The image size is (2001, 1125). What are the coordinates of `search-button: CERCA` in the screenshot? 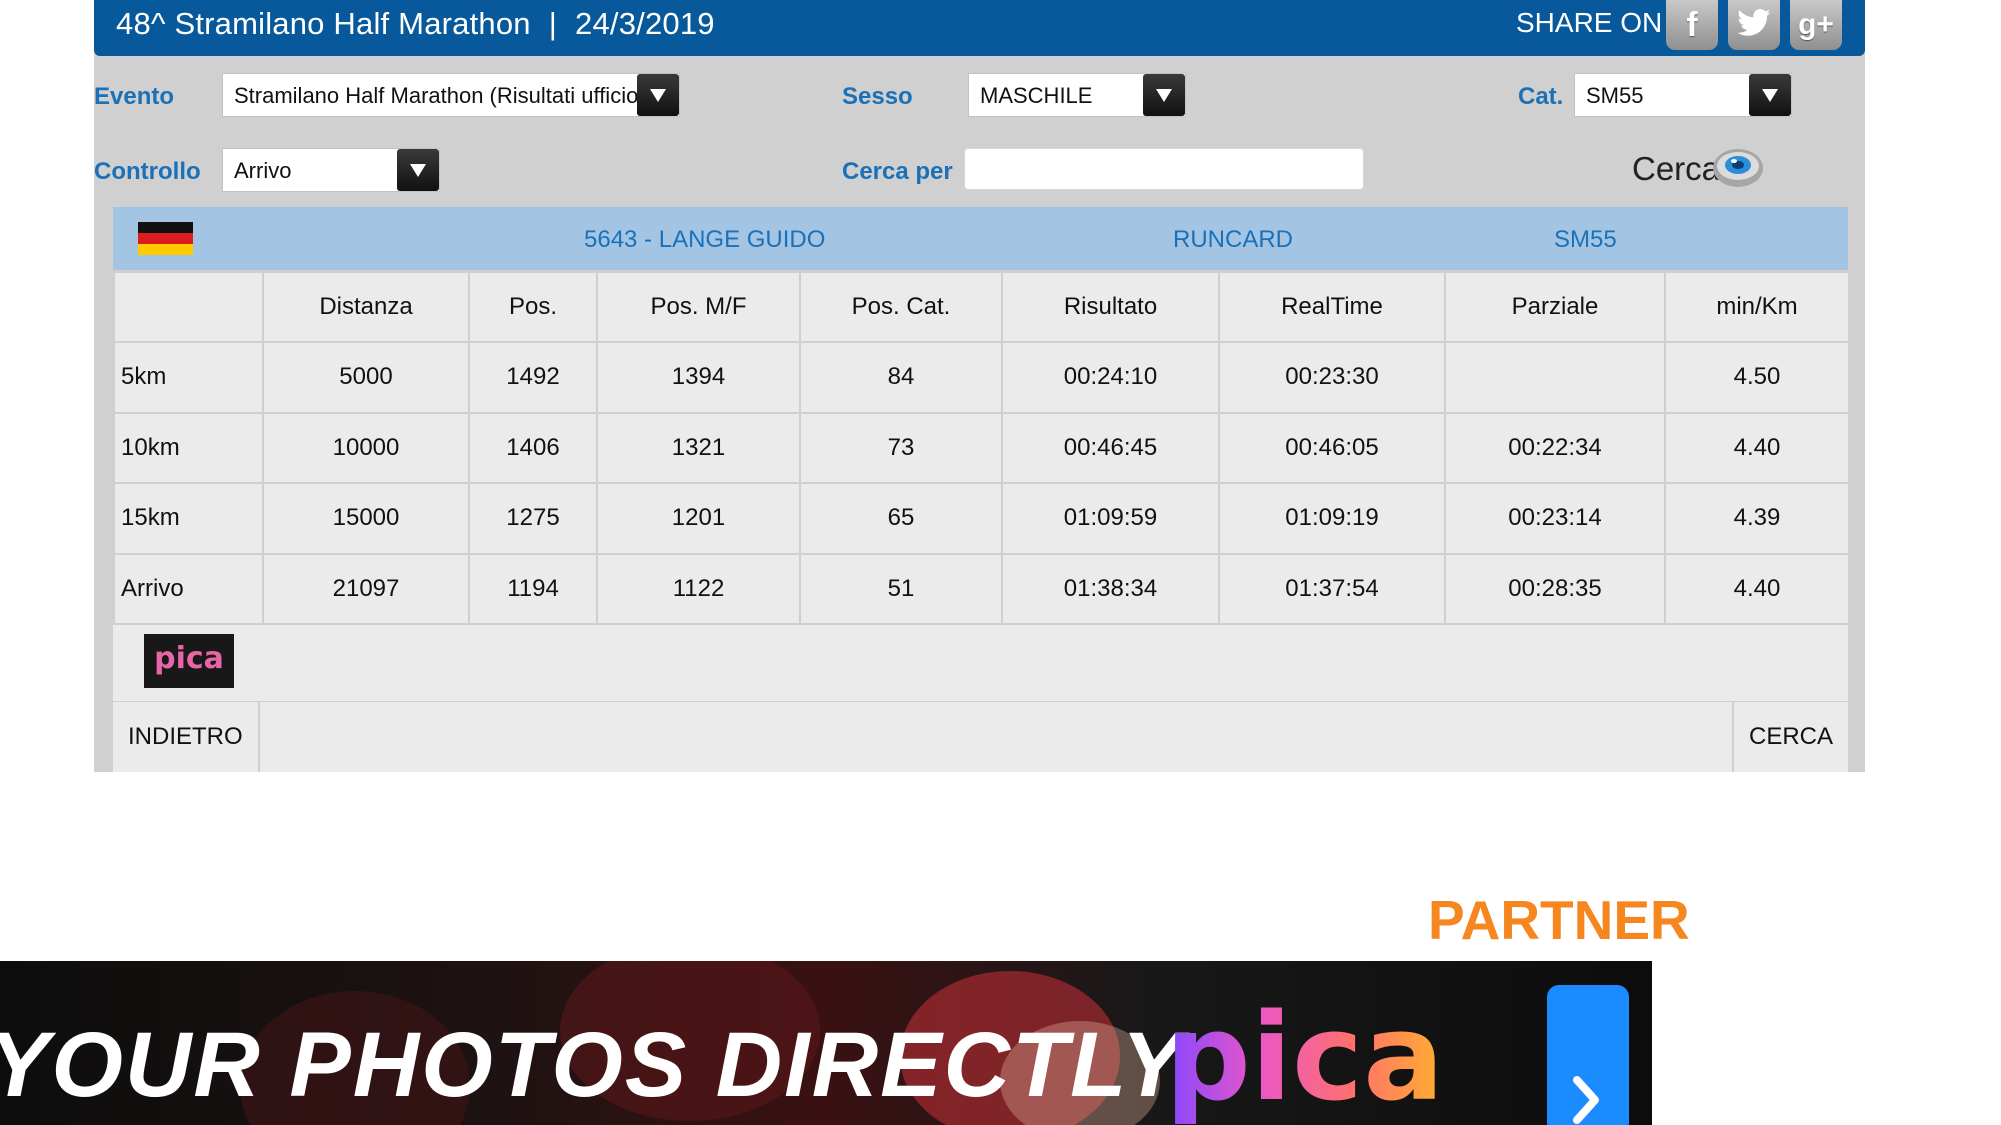 It's located at (1789, 737).